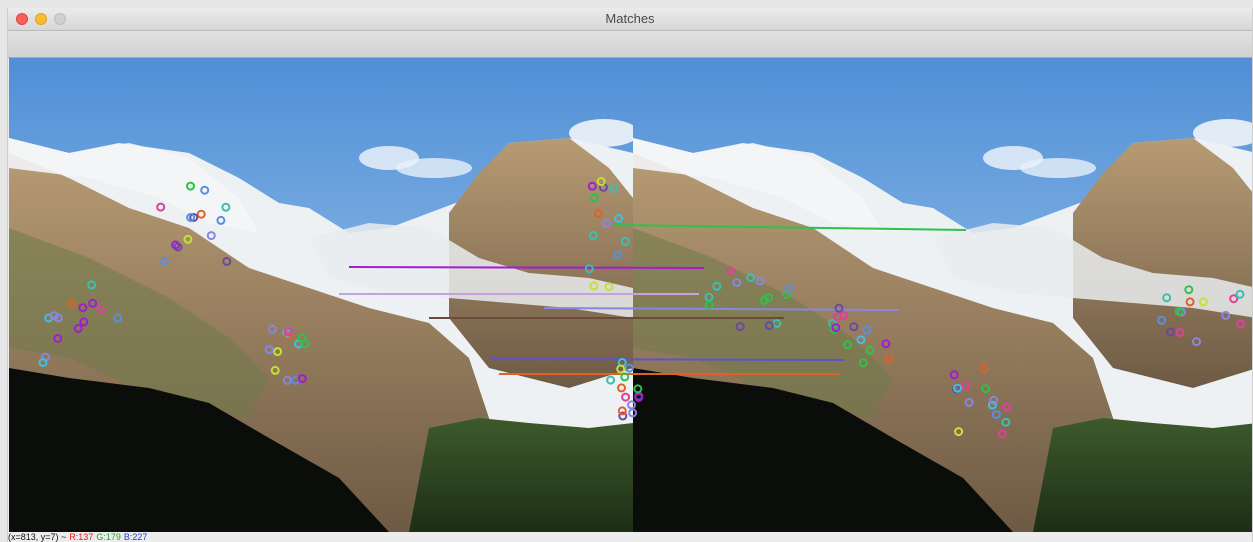  What do you see at coordinates (81, 537) in the screenshot?
I see `red-value: R:137` at bounding box center [81, 537].